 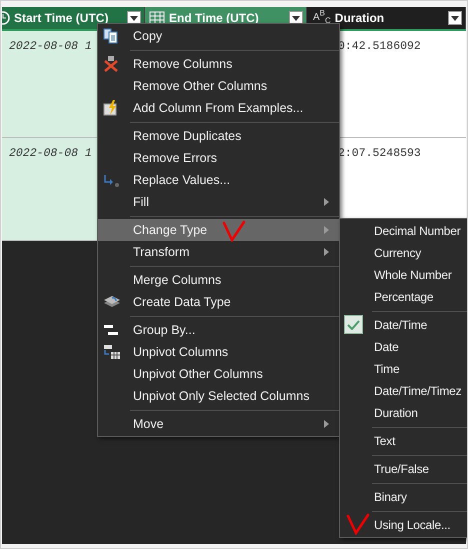 What do you see at coordinates (403, 469) in the screenshot?
I see `menu-item: True/False` at bounding box center [403, 469].